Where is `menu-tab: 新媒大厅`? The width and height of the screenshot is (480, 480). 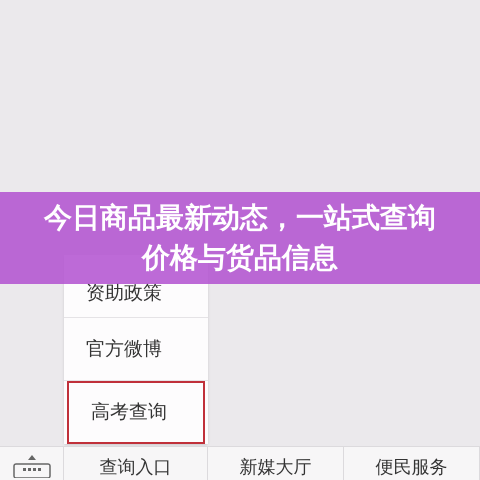
menu-tab: 新媒大厅 is located at coordinates (276, 463).